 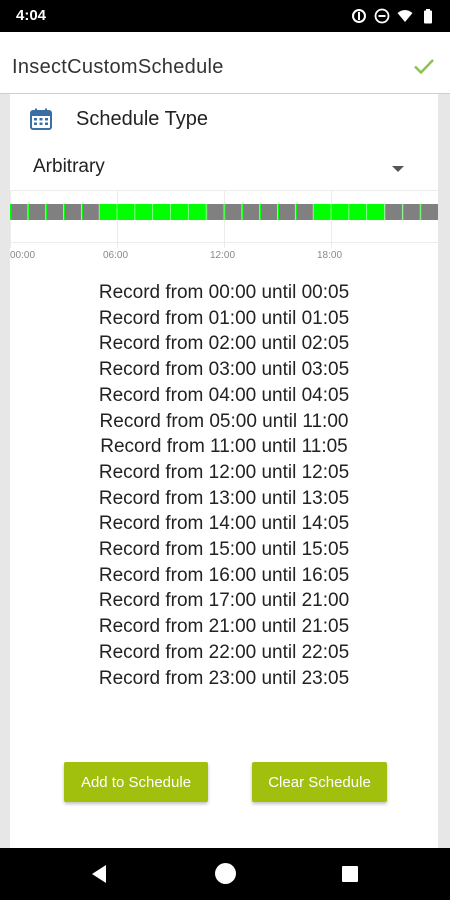 What do you see at coordinates (136, 782) in the screenshot?
I see `add-to-schedule-button: Add to Schedule` at bounding box center [136, 782].